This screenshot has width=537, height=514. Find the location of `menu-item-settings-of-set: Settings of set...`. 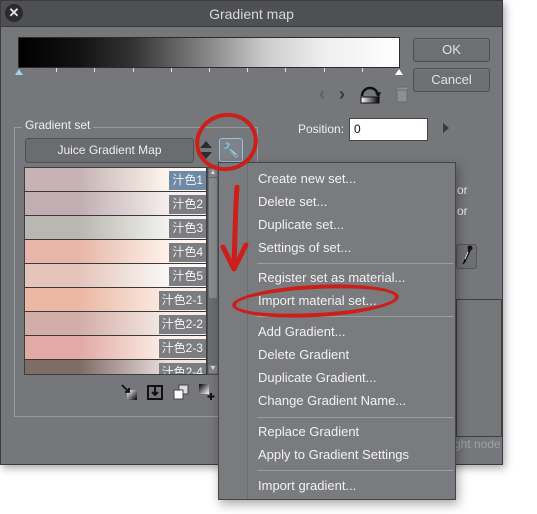

menu-item-settings-of-set: Settings of set... is located at coordinates (304, 247).